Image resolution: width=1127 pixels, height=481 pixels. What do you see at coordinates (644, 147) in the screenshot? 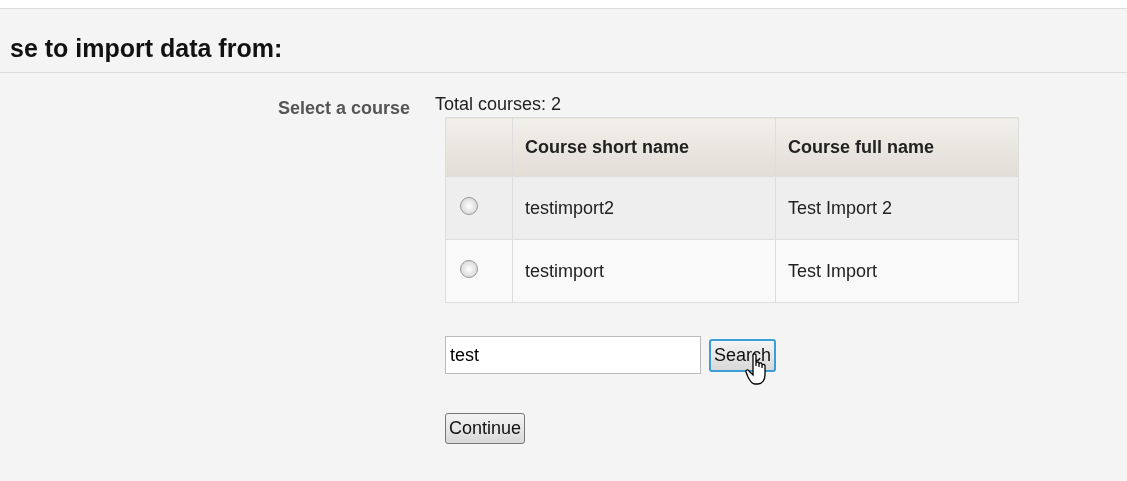
I see `column-header: Course short name` at bounding box center [644, 147].